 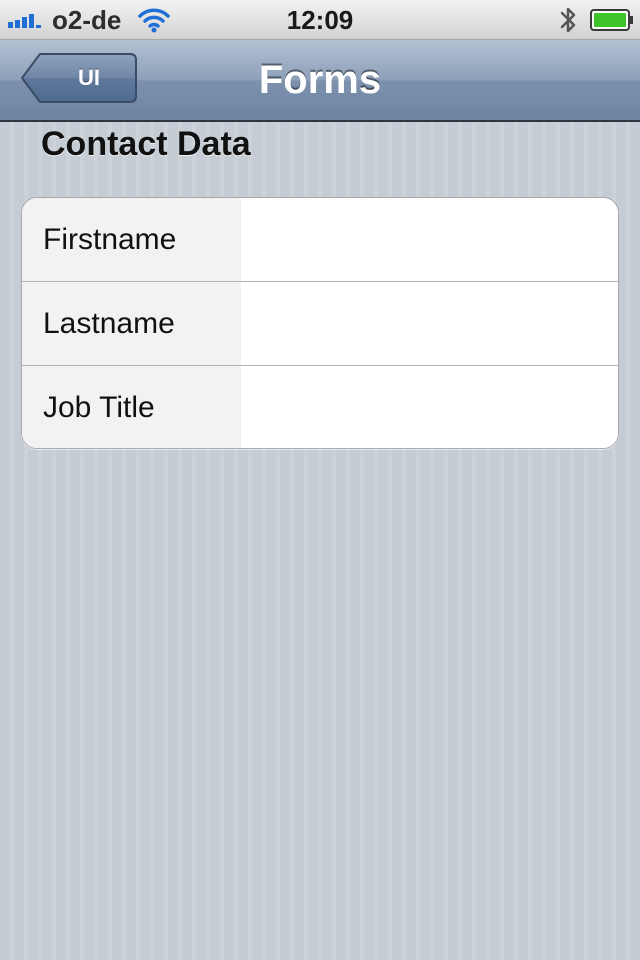 What do you see at coordinates (146, 144) in the screenshot?
I see `section-header: Contact Data` at bounding box center [146, 144].